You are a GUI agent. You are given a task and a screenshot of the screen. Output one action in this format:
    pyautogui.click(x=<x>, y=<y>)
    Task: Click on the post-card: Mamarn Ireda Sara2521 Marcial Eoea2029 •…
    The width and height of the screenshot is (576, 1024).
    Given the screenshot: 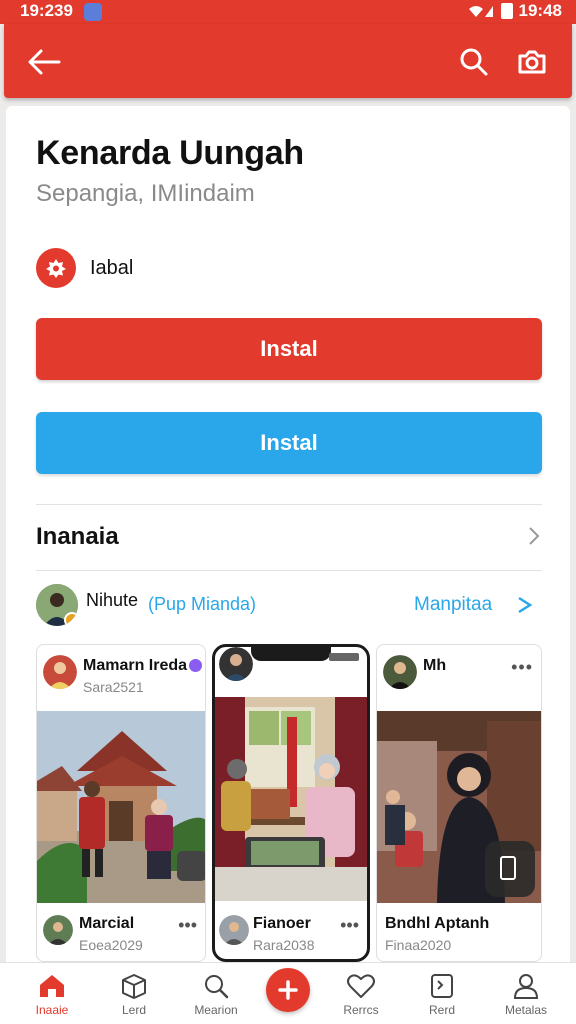 What is the action you would take?
    pyautogui.click(x=121, y=803)
    